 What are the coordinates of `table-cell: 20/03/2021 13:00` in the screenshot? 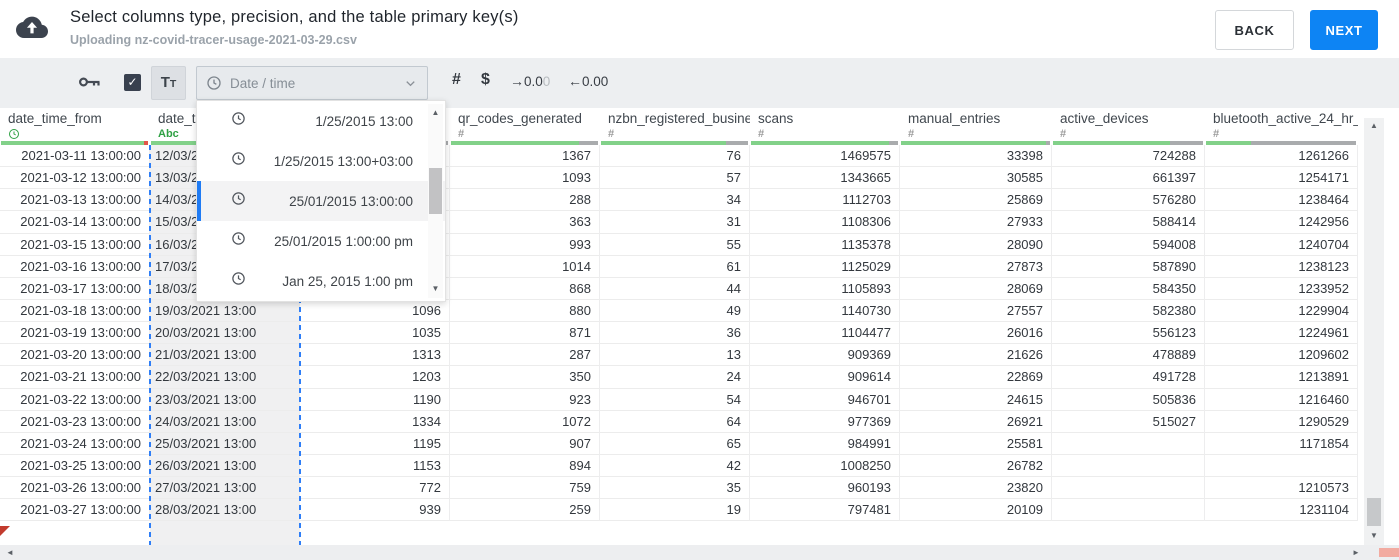 It's located at (225, 333).